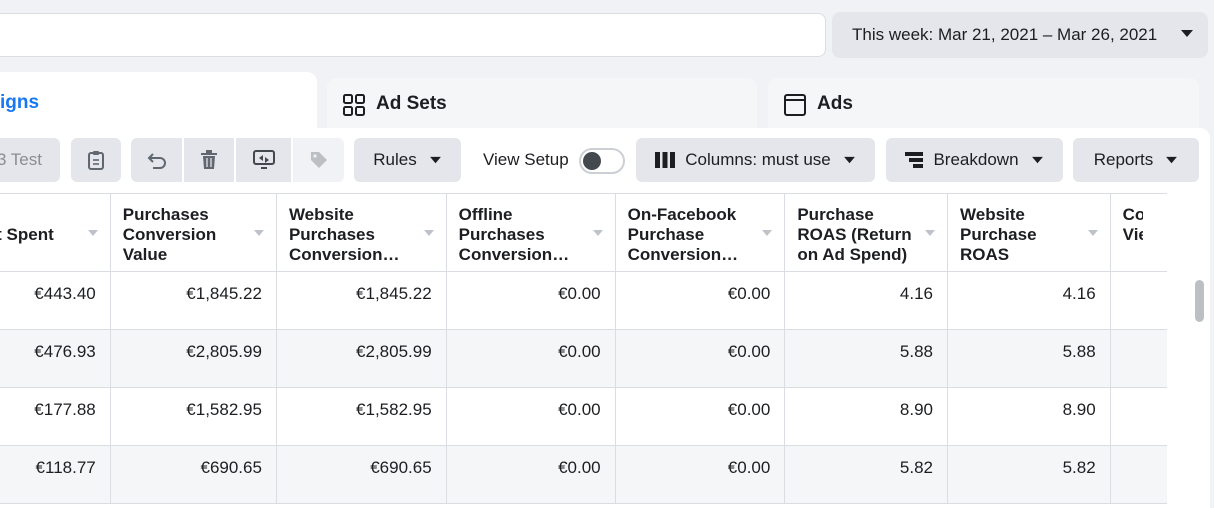 Image resolution: width=1214 pixels, height=508 pixels. Describe the element at coordinates (592, 161) in the screenshot. I see `toggle-knob` at that location.